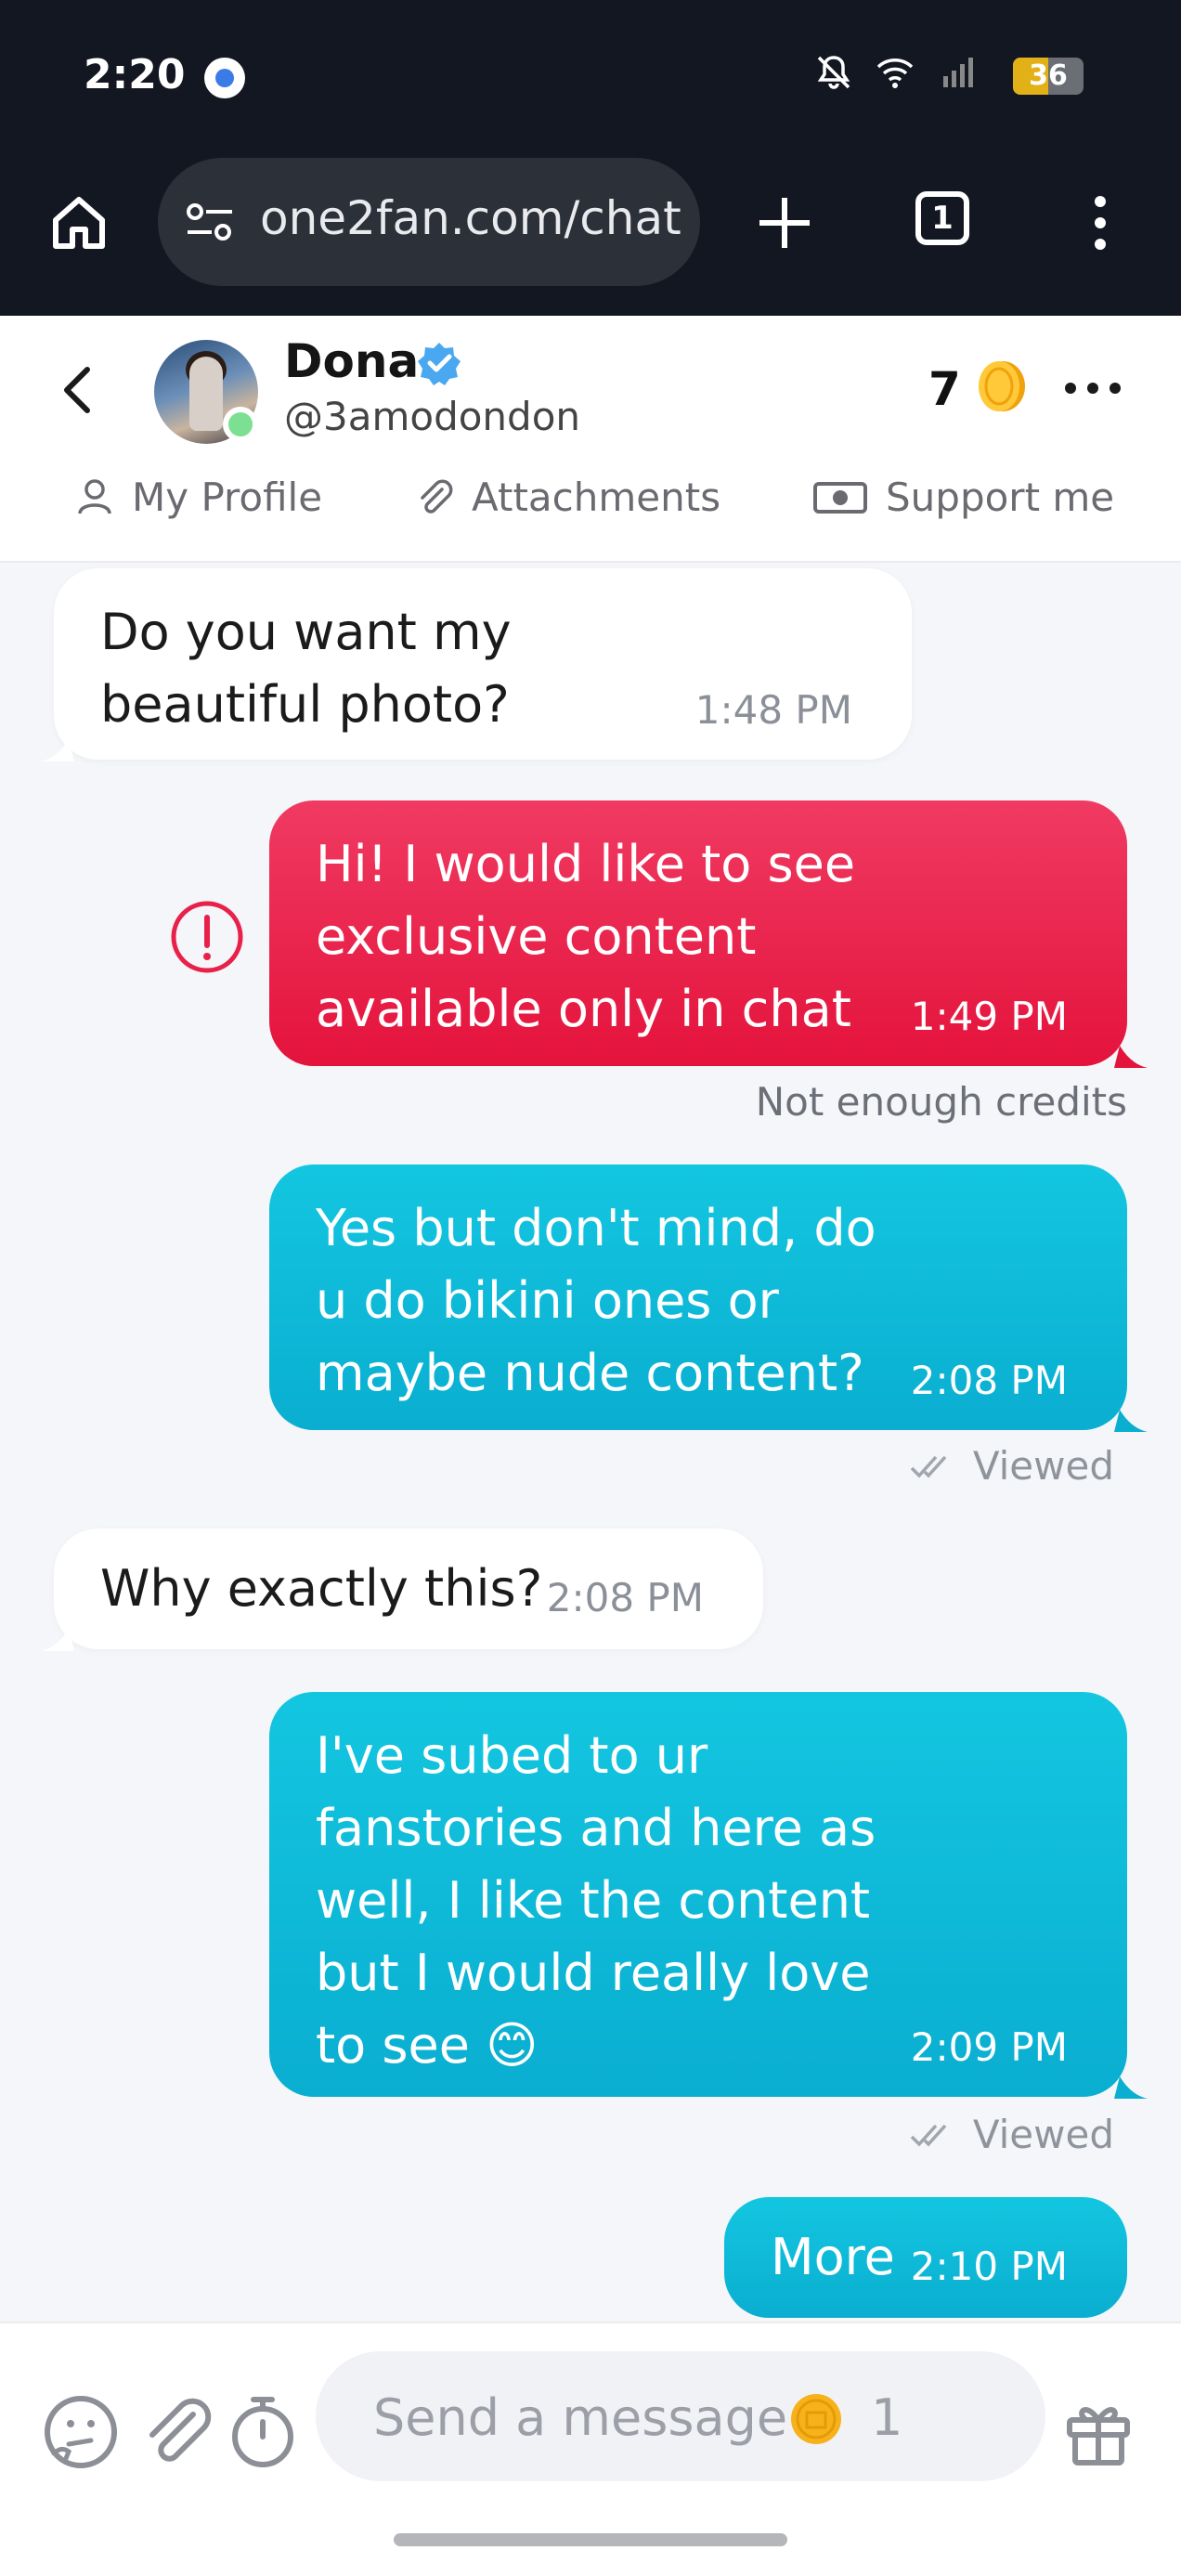  What do you see at coordinates (989, 2047) in the screenshot?
I see `message-time: 2:09 PM` at bounding box center [989, 2047].